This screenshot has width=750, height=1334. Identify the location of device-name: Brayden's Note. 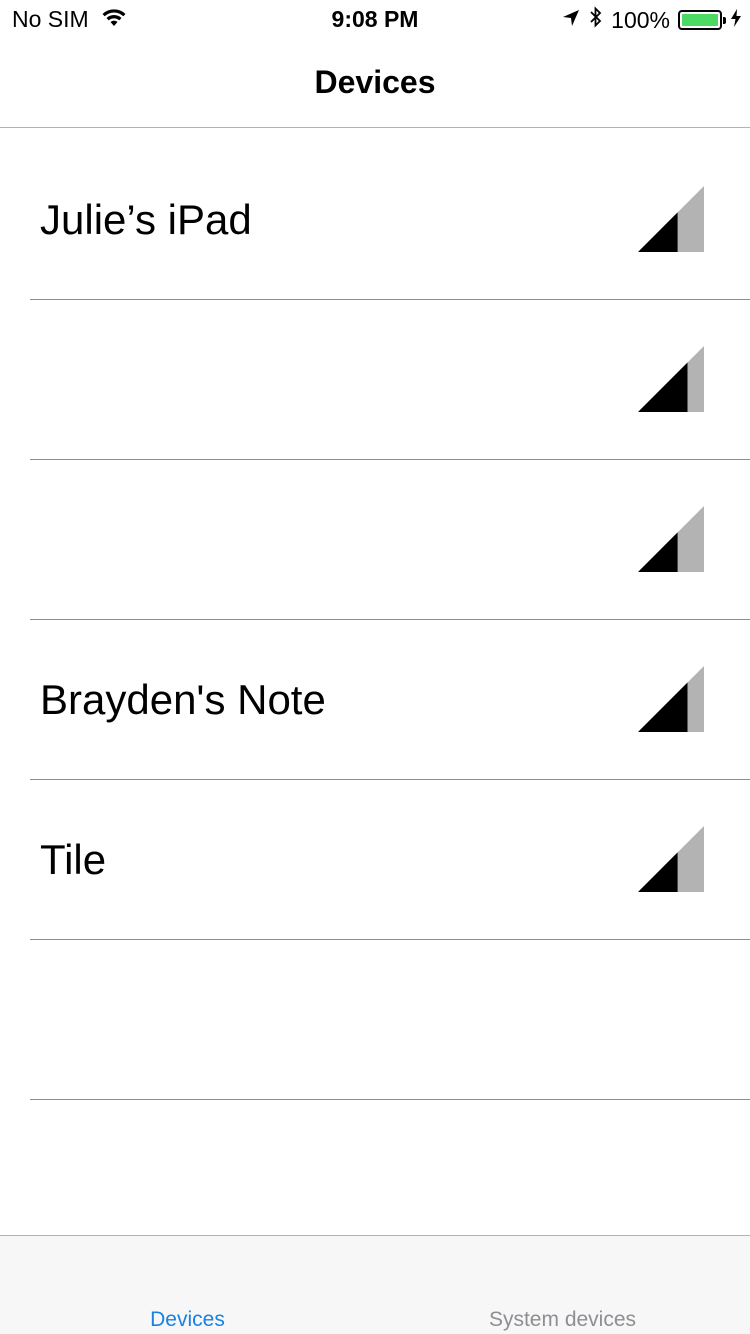
(183, 699).